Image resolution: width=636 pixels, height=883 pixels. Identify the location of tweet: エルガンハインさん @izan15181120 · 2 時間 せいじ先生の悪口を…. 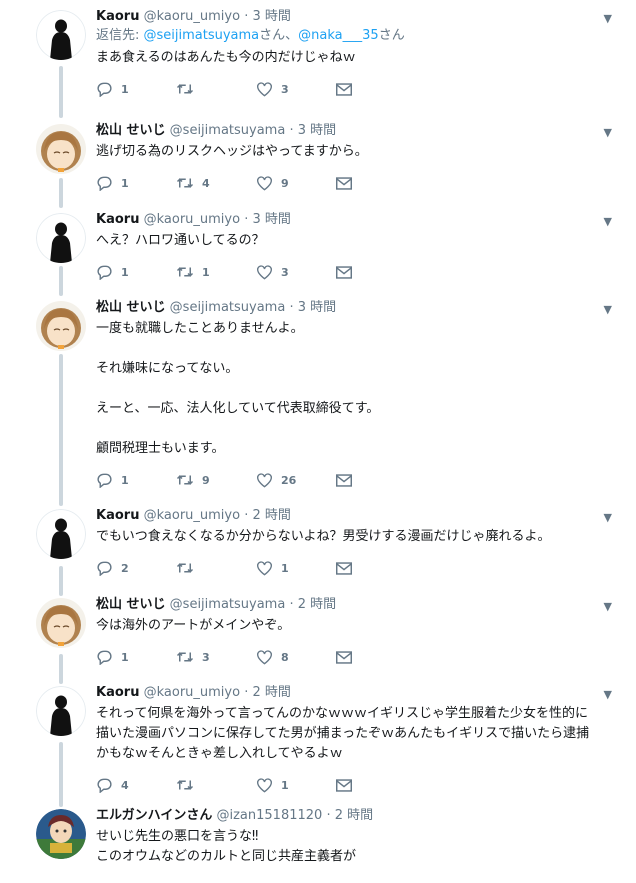
(318, 841).